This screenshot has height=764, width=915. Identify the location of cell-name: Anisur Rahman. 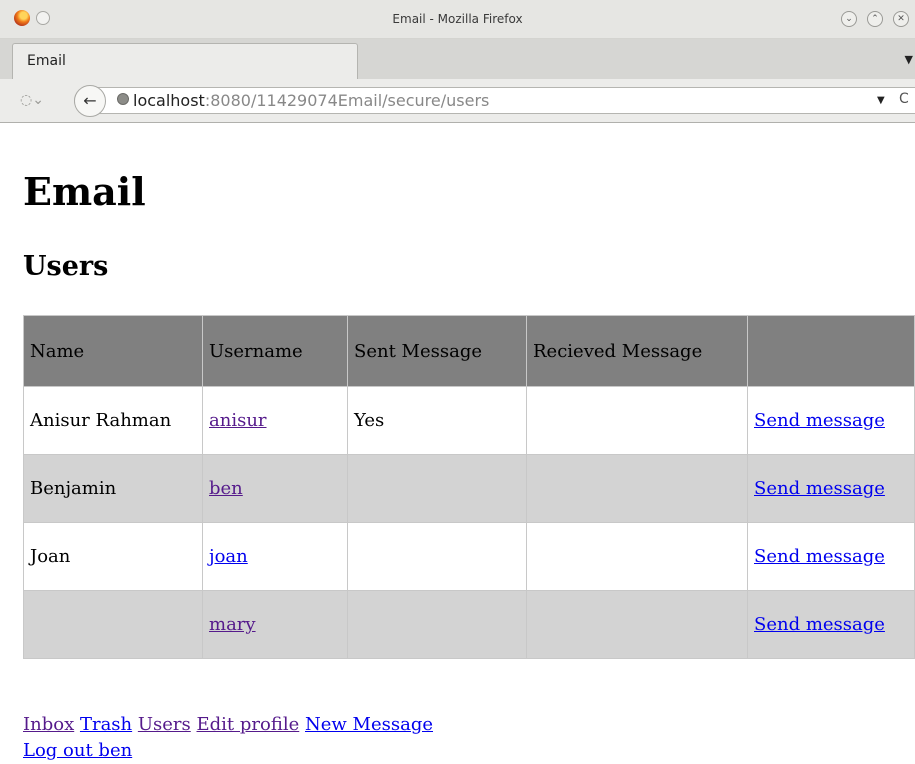
(113, 420).